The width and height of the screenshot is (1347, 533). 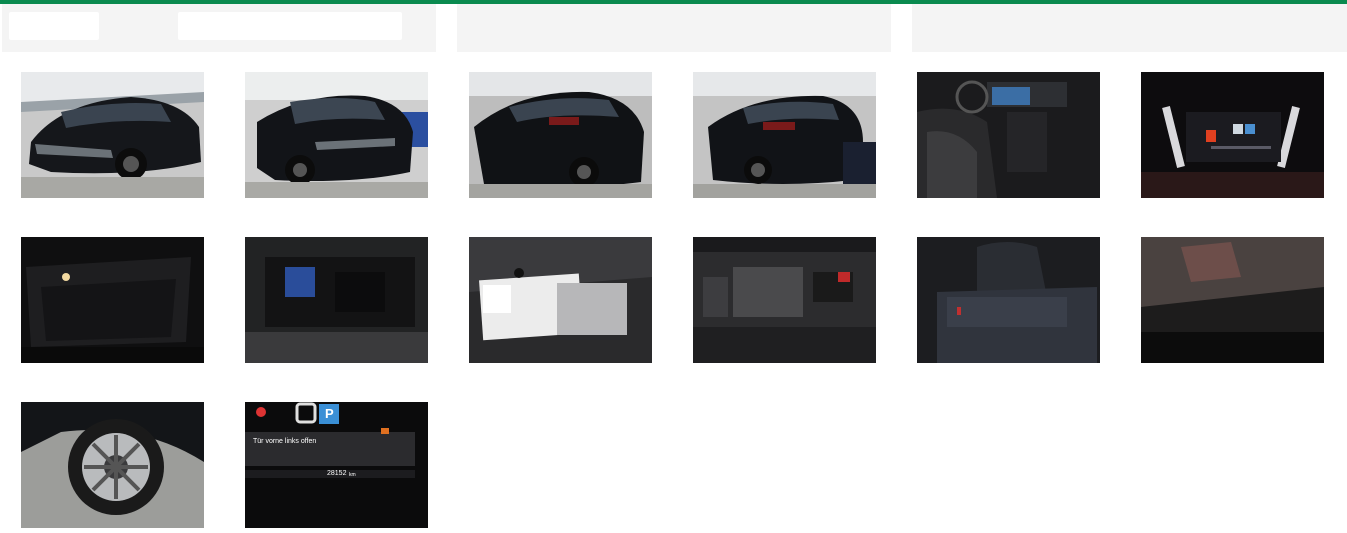 I want to click on car-front-right-image, so click(x=336, y=135).